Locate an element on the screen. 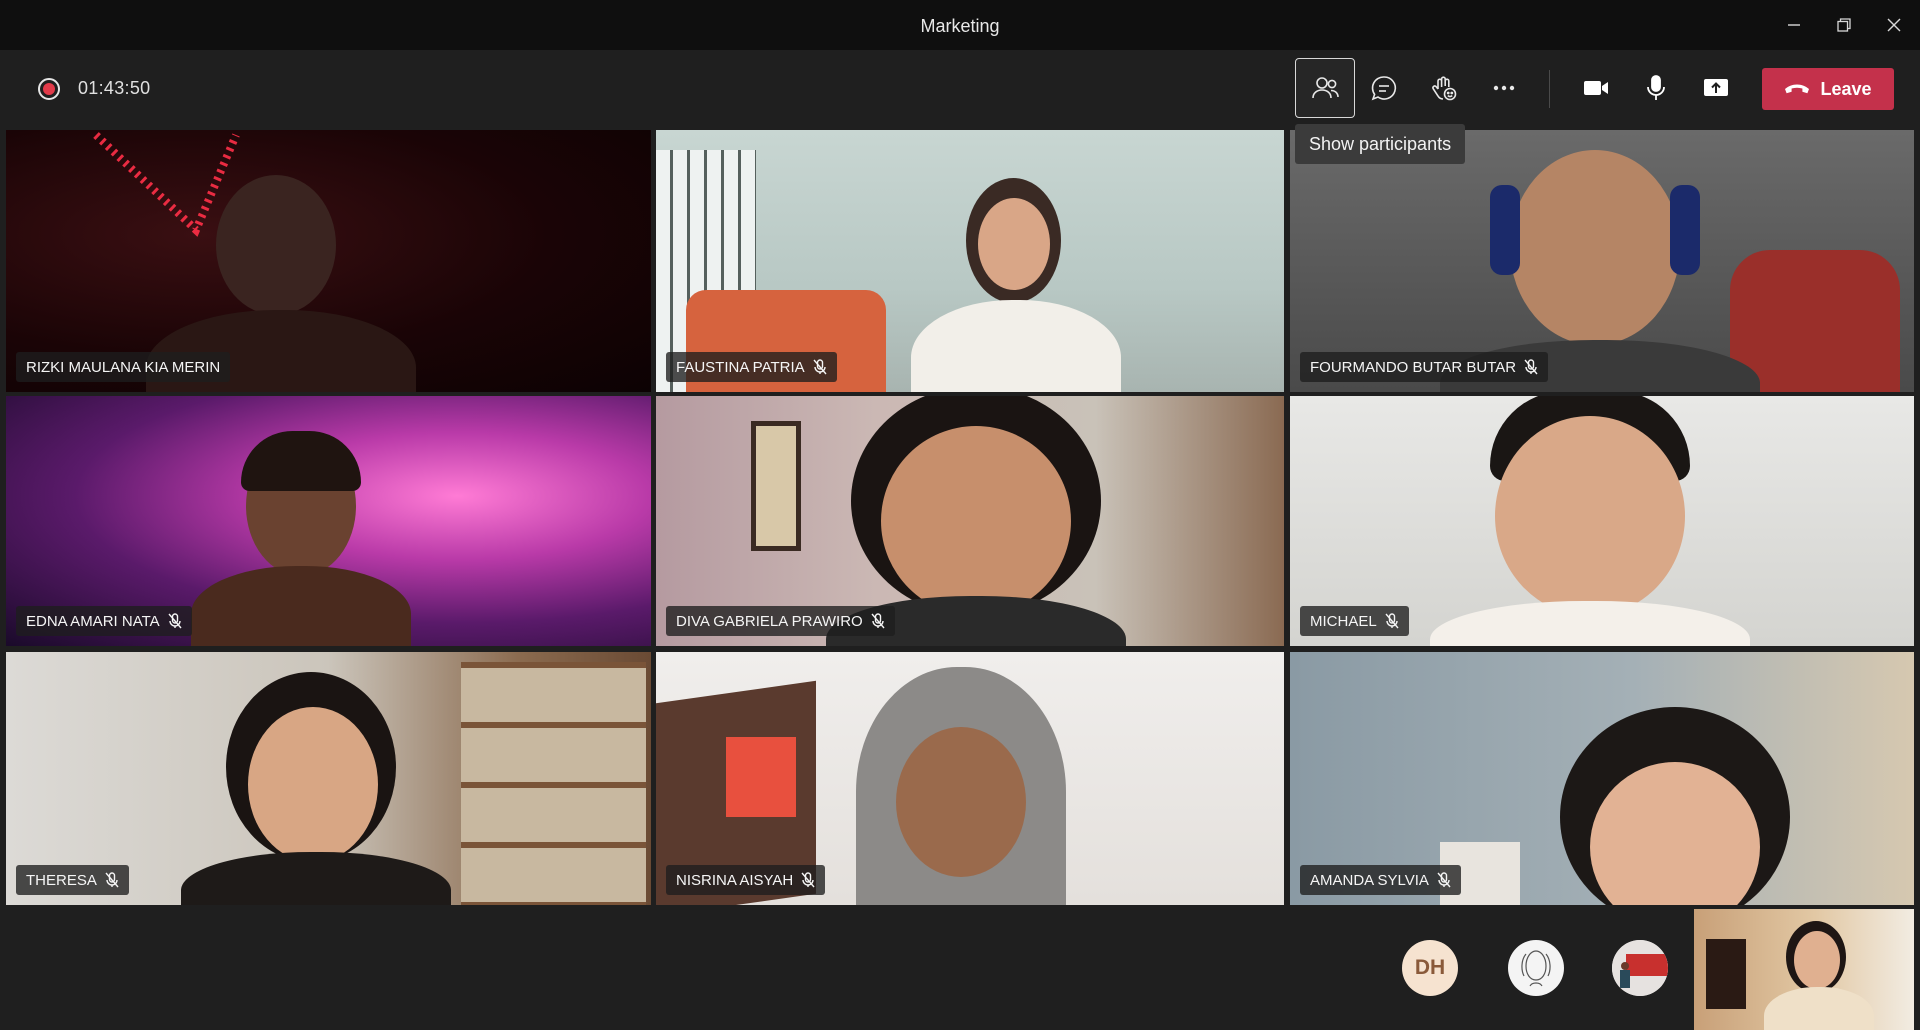  participant-name: RIZKI MAULANA KIA MERIN is located at coordinates (123, 367).